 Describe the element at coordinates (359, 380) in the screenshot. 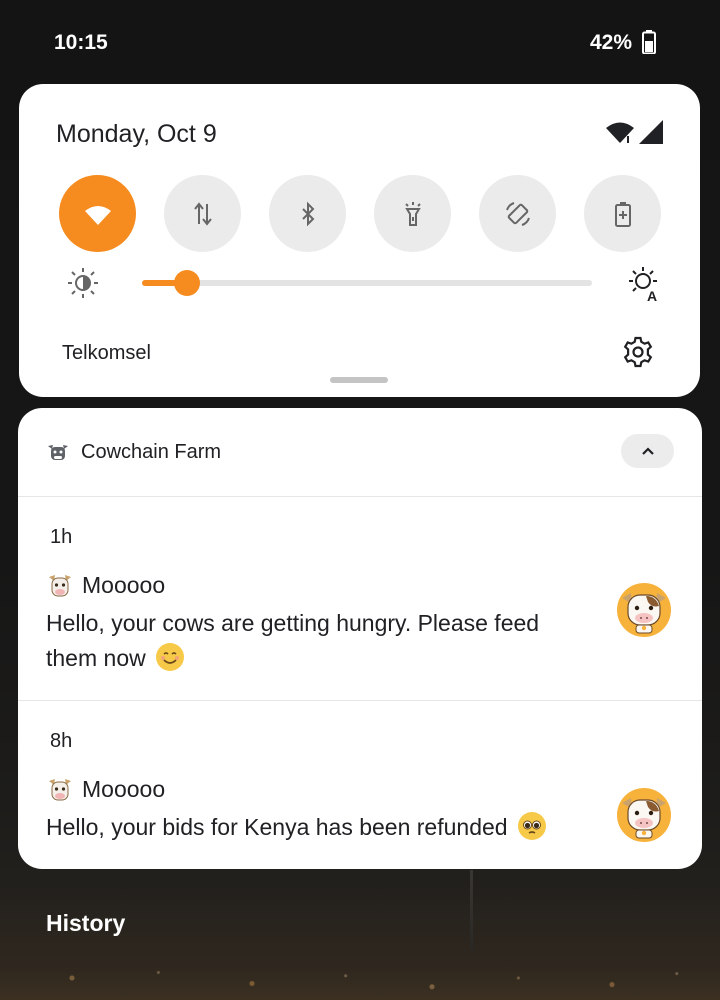

I see `drag-handle` at that location.